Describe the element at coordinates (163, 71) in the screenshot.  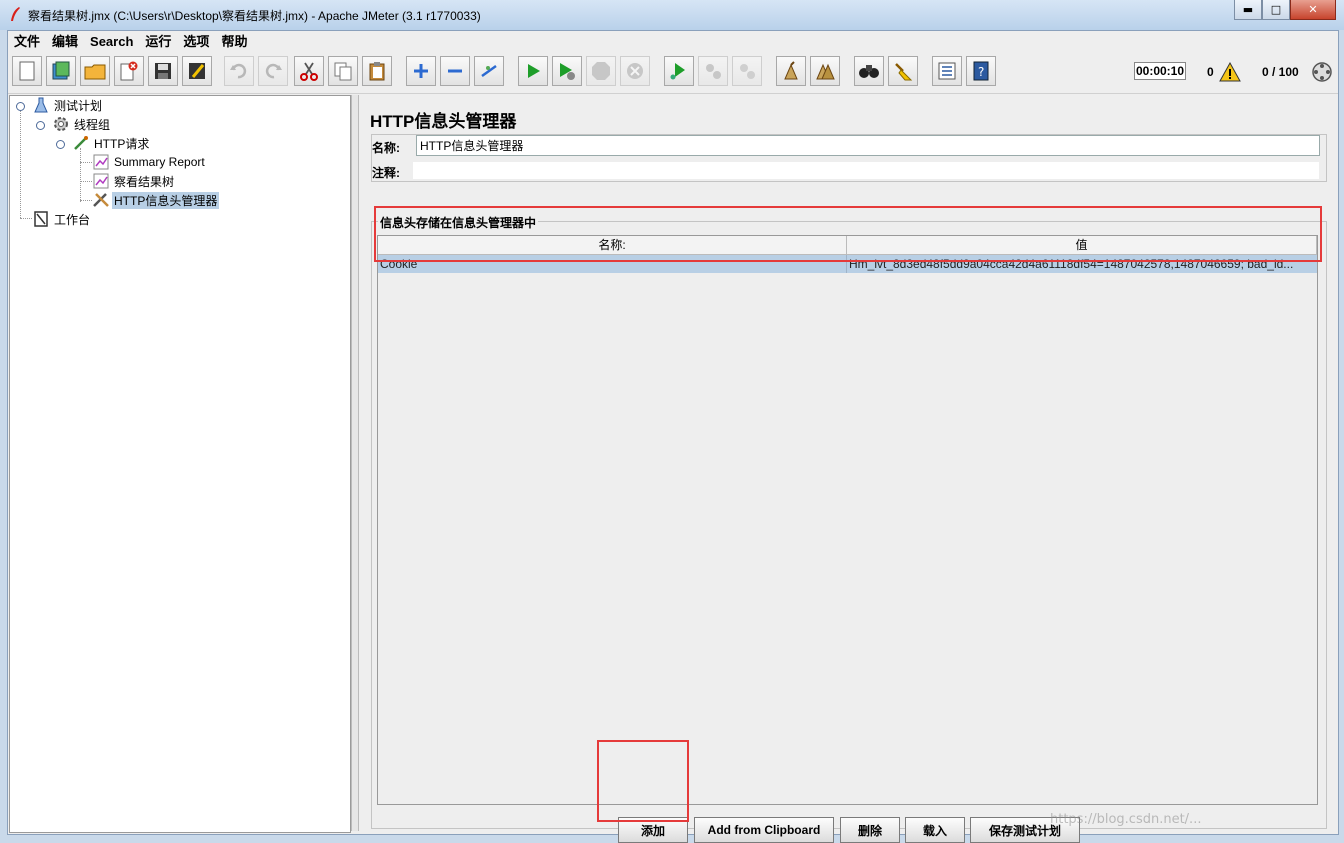
I see `save-icon` at that location.